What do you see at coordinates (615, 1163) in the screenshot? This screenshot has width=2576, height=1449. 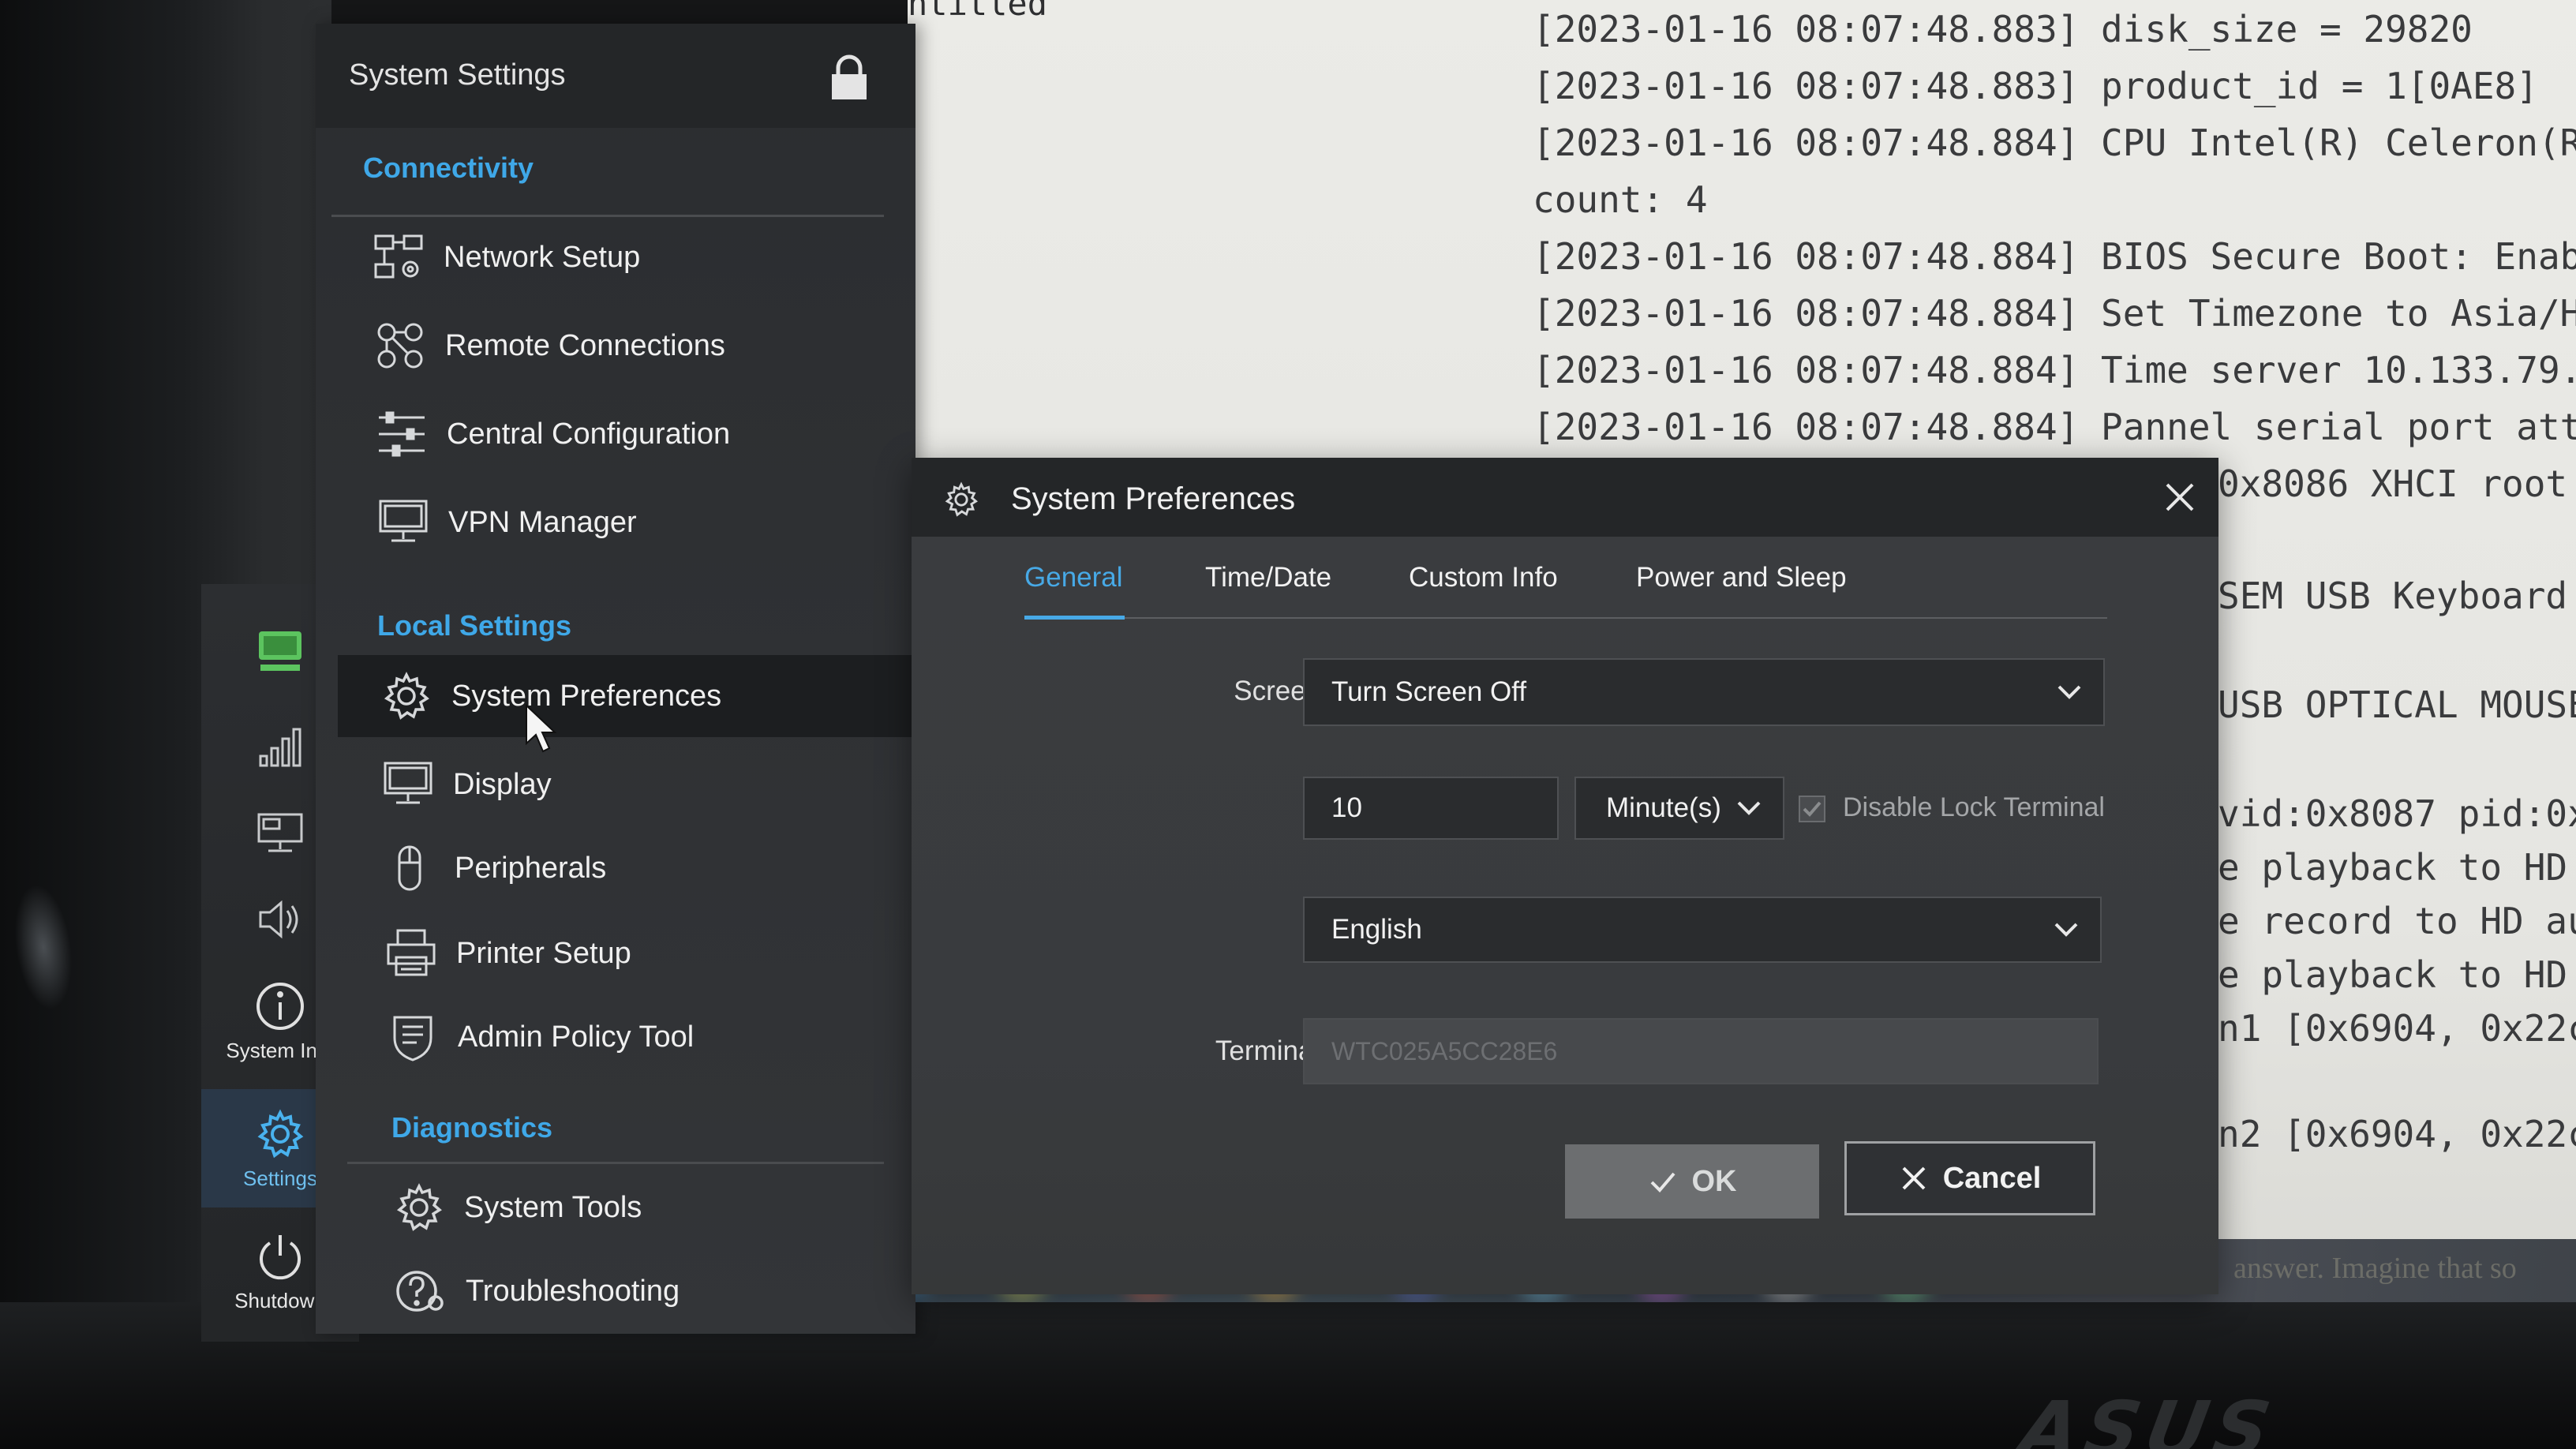 I see `section-divider` at bounding box center [615, 1163].